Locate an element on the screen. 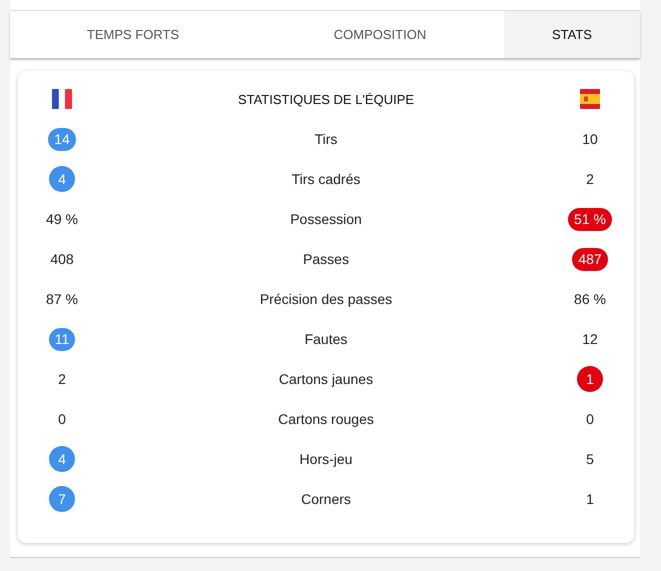 The width and height of the screenshot is (661, 571). stat-value-badge: 487 is located at coordinates (590, 259).